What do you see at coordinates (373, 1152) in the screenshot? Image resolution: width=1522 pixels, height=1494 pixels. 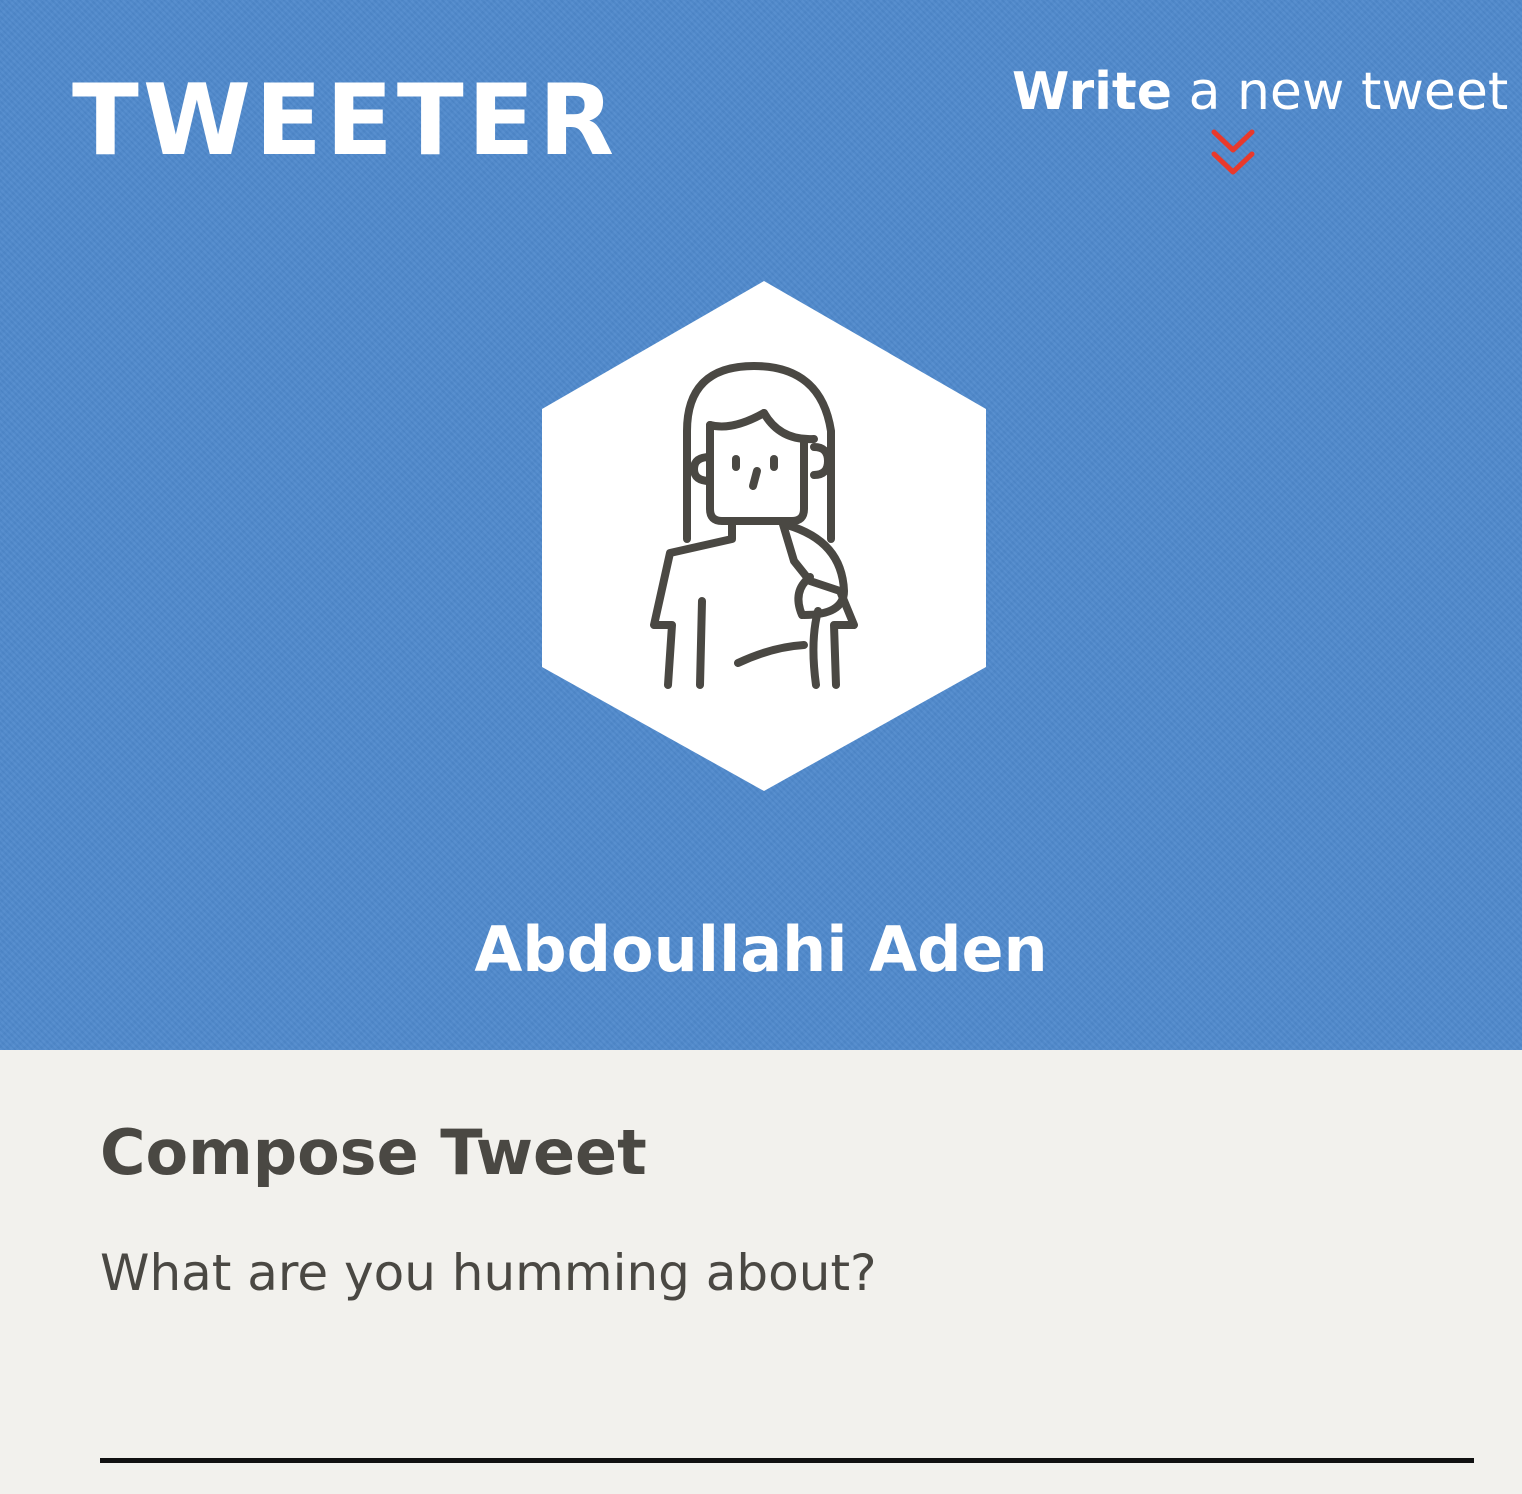 I see `compose-title: Compose Tweet` at bounding box center [373, 1152].